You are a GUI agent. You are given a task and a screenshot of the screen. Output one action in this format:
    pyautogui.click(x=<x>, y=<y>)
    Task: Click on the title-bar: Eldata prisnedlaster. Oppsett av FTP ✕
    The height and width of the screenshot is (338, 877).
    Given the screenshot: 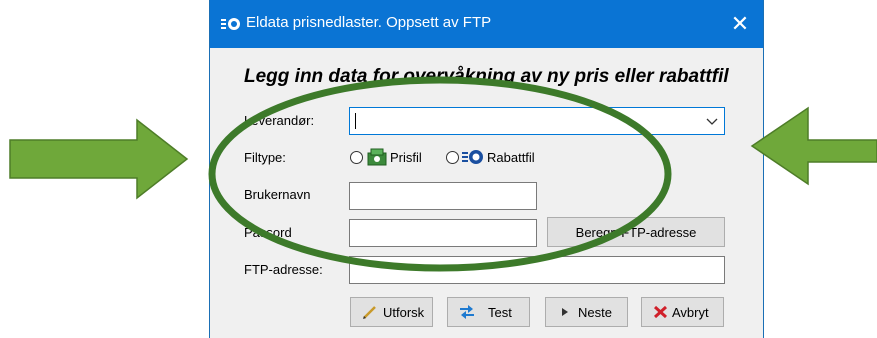 What is the action you would take?
    pyautogui.click(x=486, y=24)
    